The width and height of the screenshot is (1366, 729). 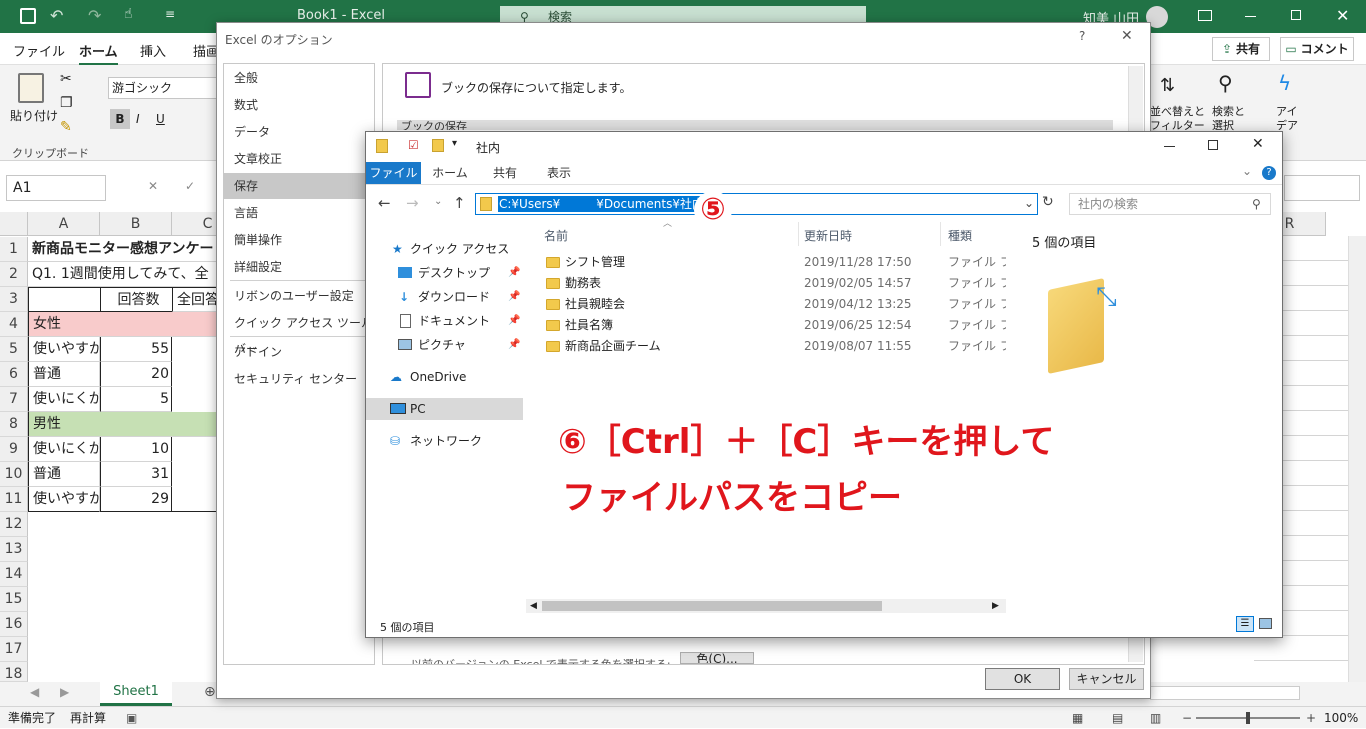 I want to click on explorer-tab-share: 共有, so click(x=505, y=173).